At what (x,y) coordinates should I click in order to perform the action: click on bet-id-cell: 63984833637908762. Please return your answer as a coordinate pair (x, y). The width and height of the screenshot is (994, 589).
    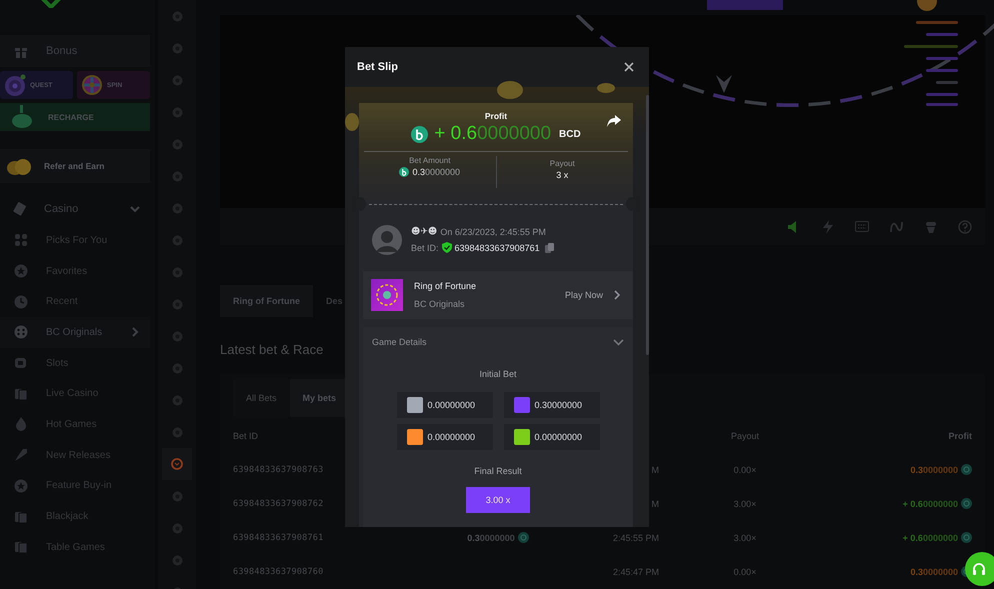
    Looking at the image, I should click on (278, 504).